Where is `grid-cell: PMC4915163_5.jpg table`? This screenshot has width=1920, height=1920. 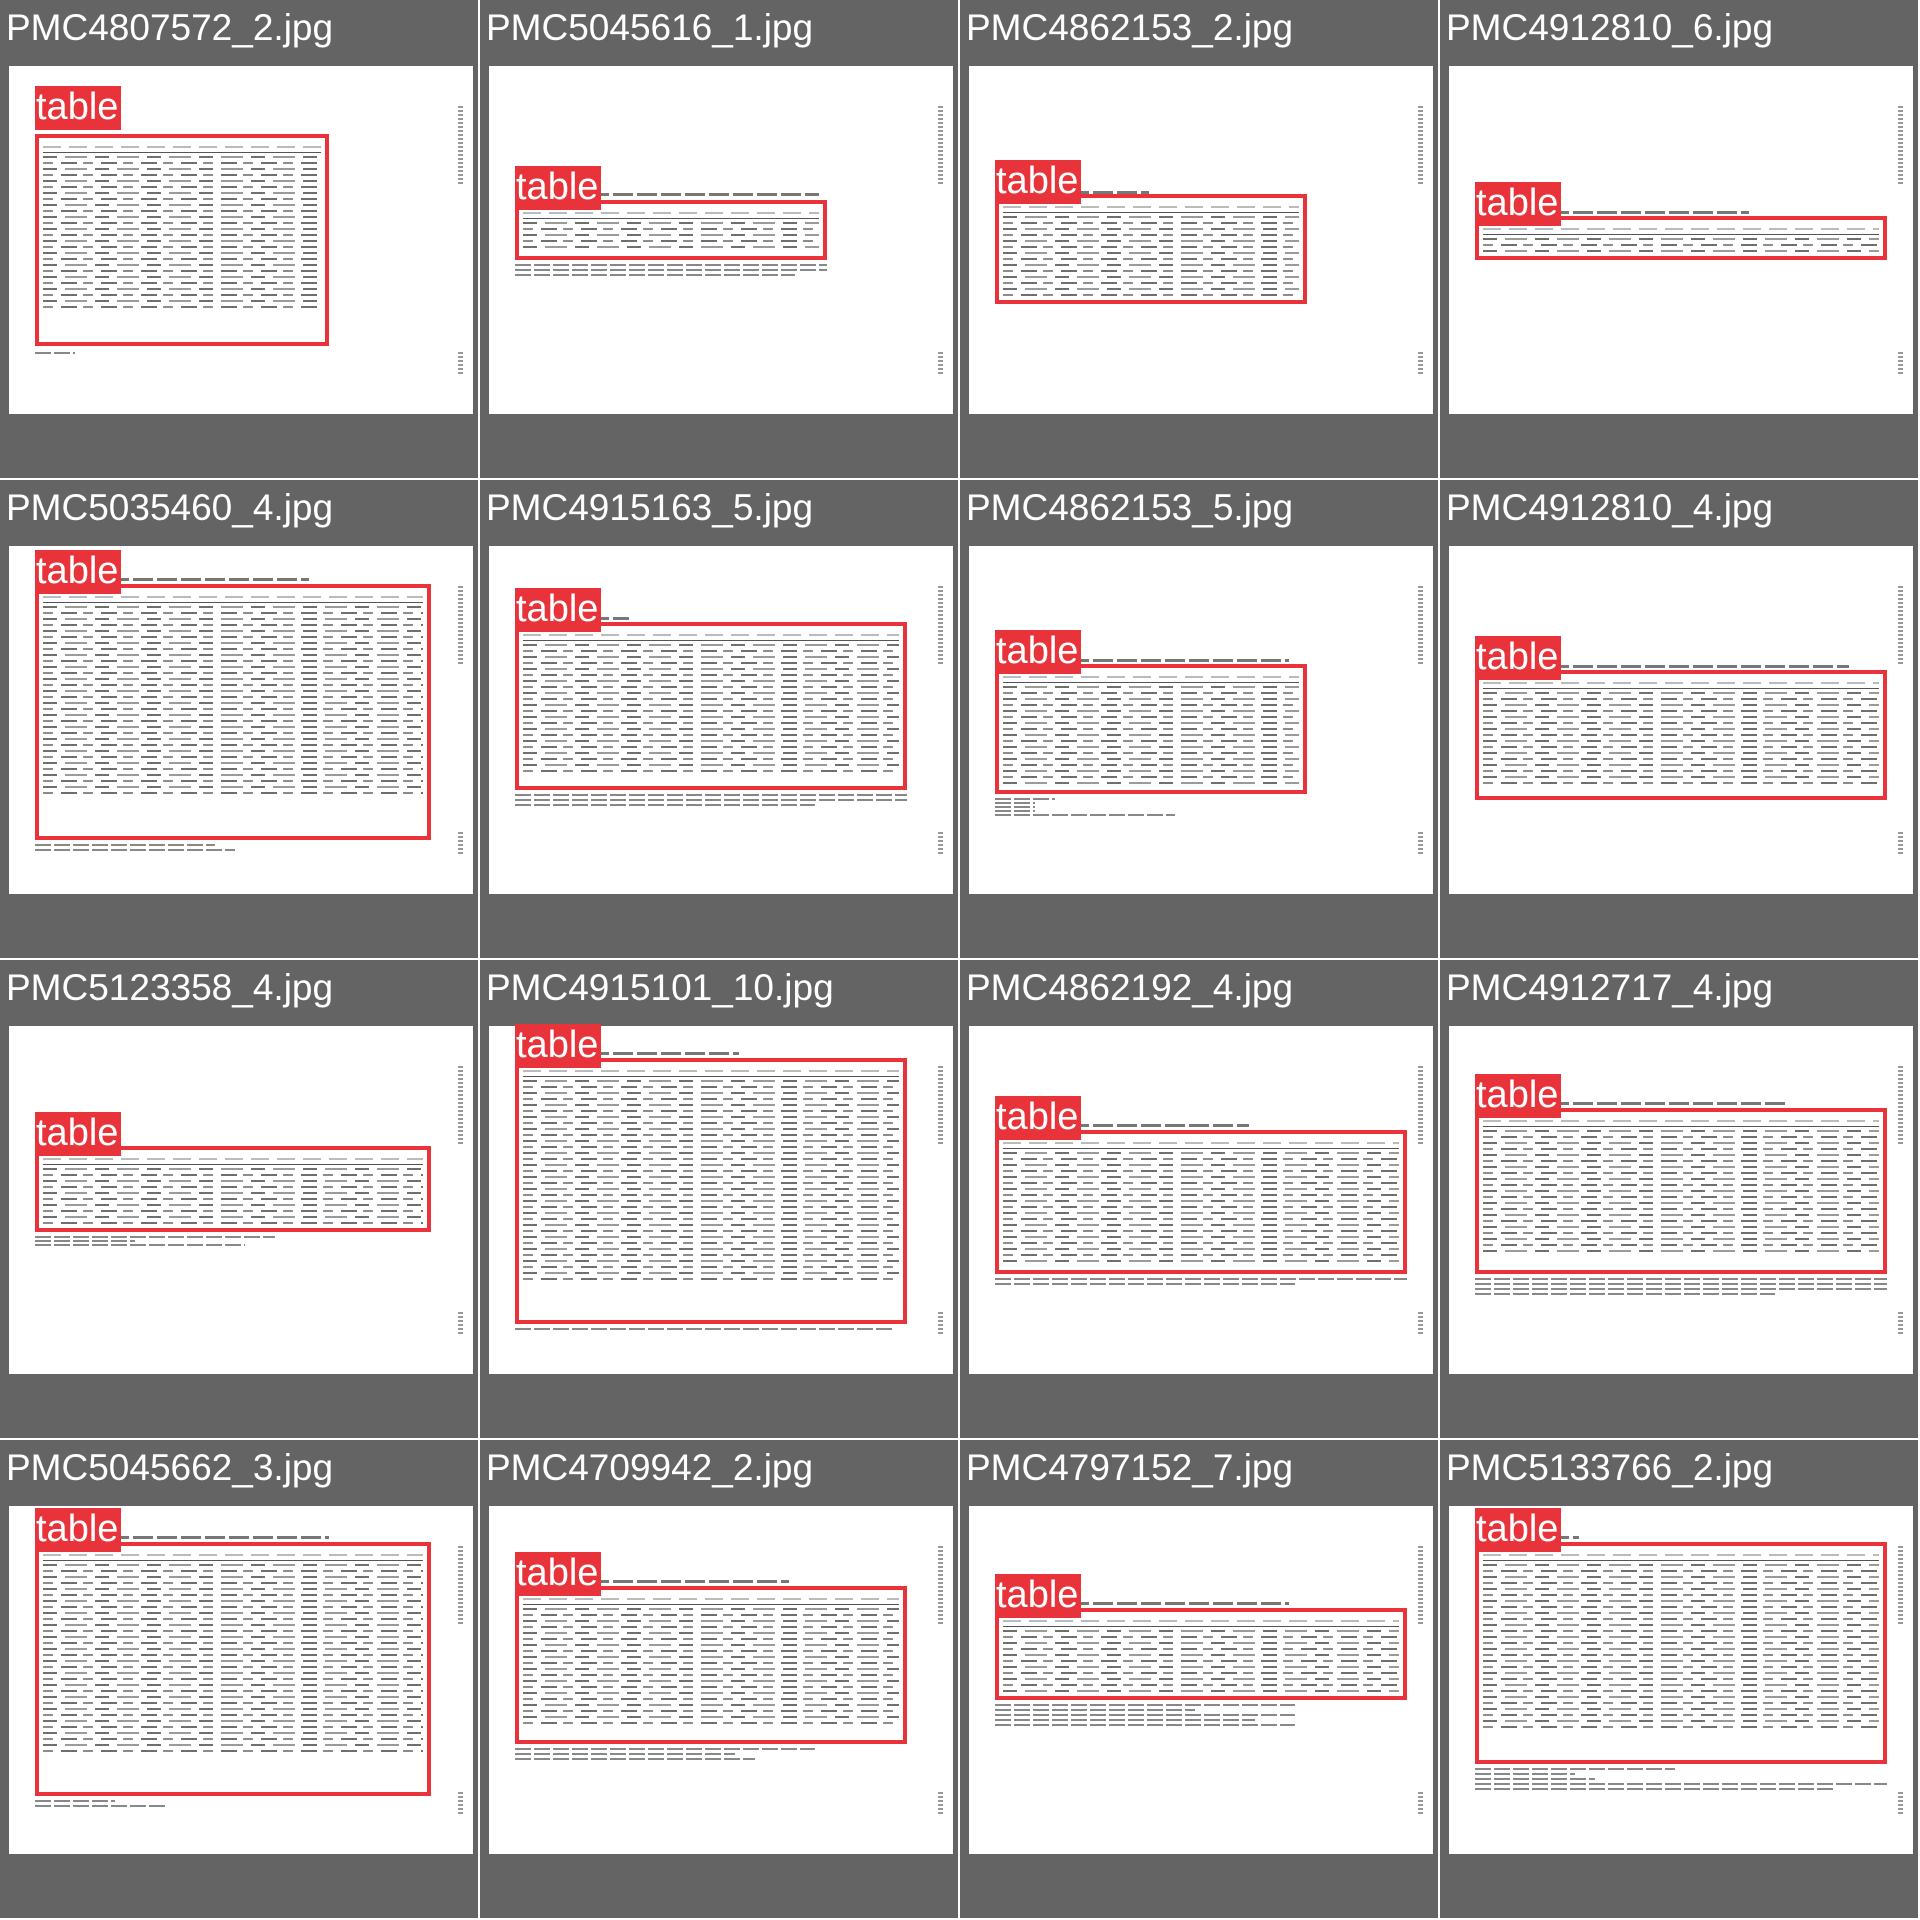 grid-cell: PMC4915163_5.jpg table is located at coordinates (719, 719).